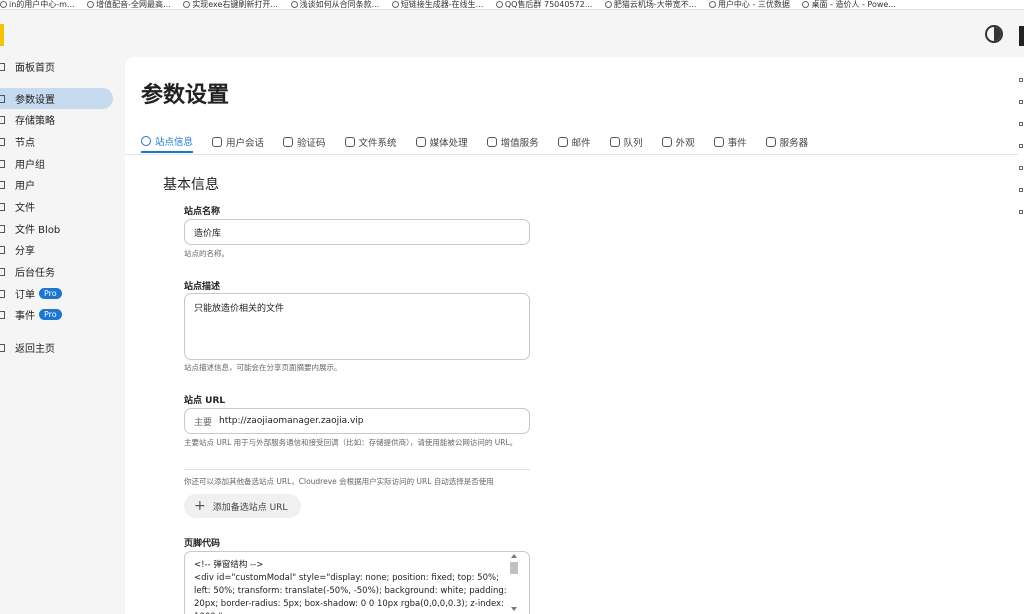  What do you see at coordinates (304, 142) in the screenshot?
I see `tab-captcha: 验证码` at bounding box center [304, 142].